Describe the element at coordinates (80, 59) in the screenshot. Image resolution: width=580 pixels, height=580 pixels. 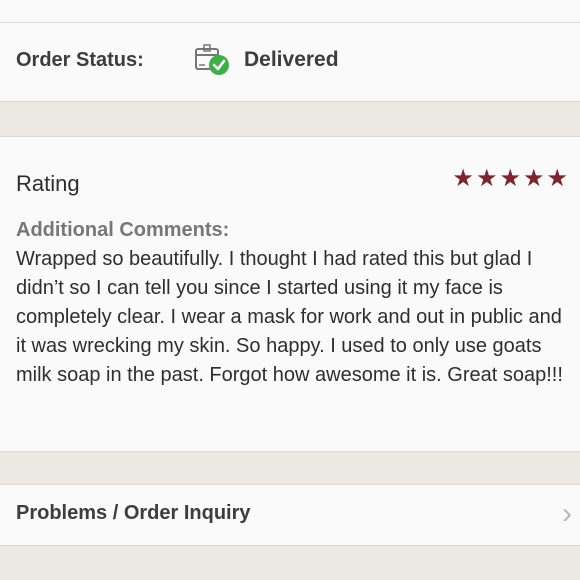
I see `order-status-label: Order Status:` at that location.